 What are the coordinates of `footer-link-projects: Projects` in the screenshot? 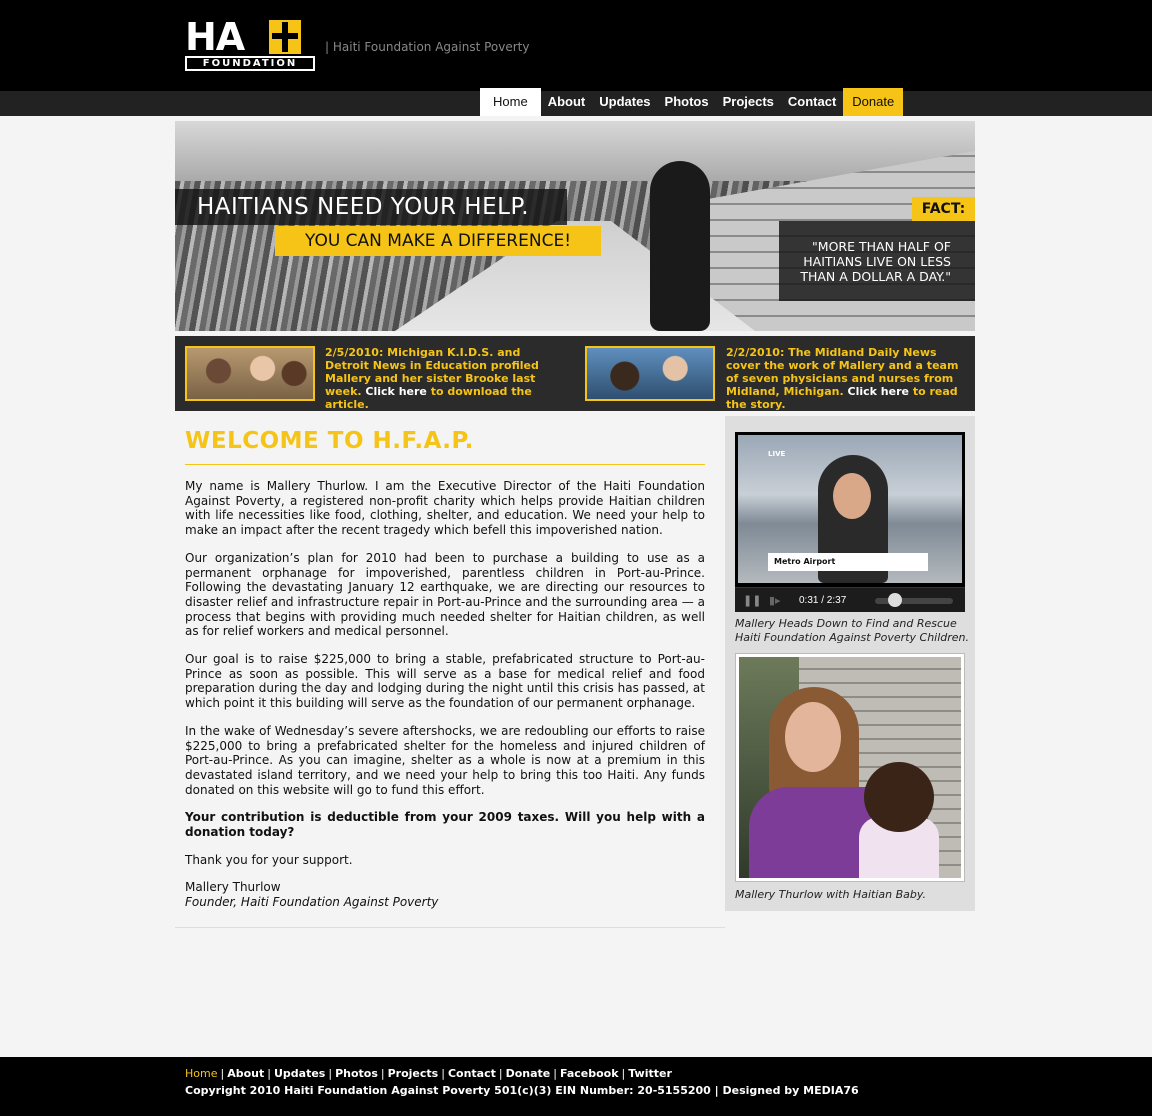 It's located at (413, 1073).